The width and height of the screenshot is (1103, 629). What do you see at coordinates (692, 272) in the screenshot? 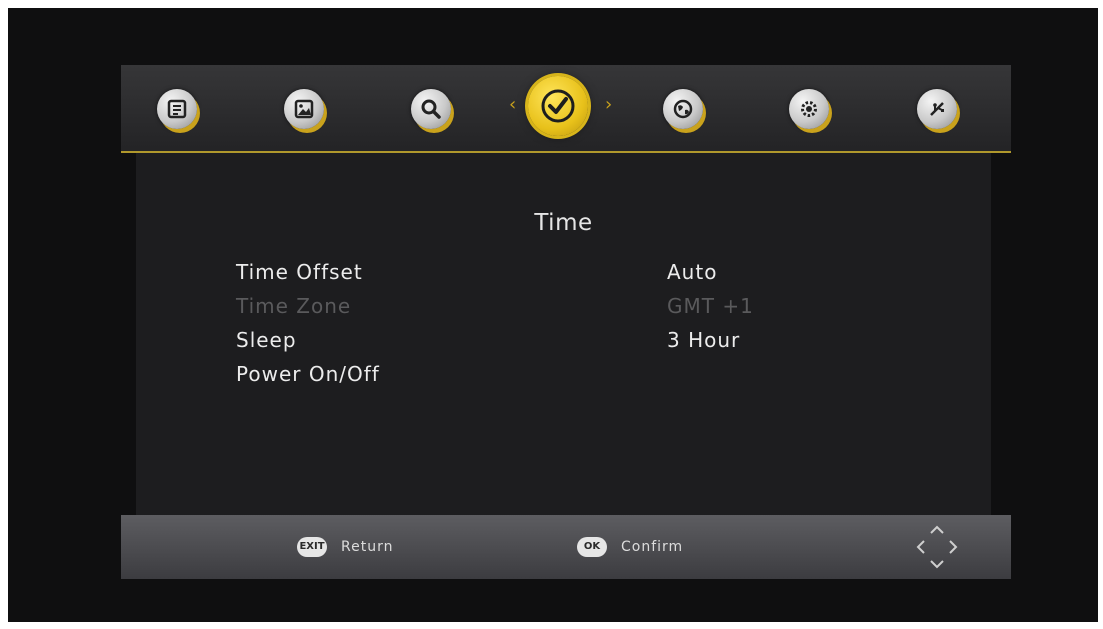
I see `menu-row-value: Auto` at bounding box center [692, 272].